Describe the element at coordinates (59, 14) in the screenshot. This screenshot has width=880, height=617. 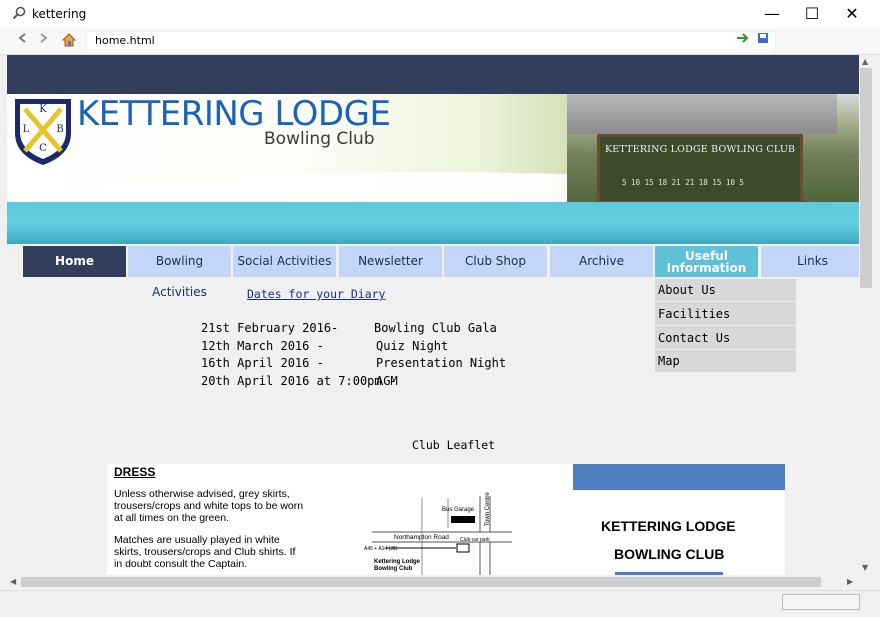
I see `window-title: kettering` at that location.